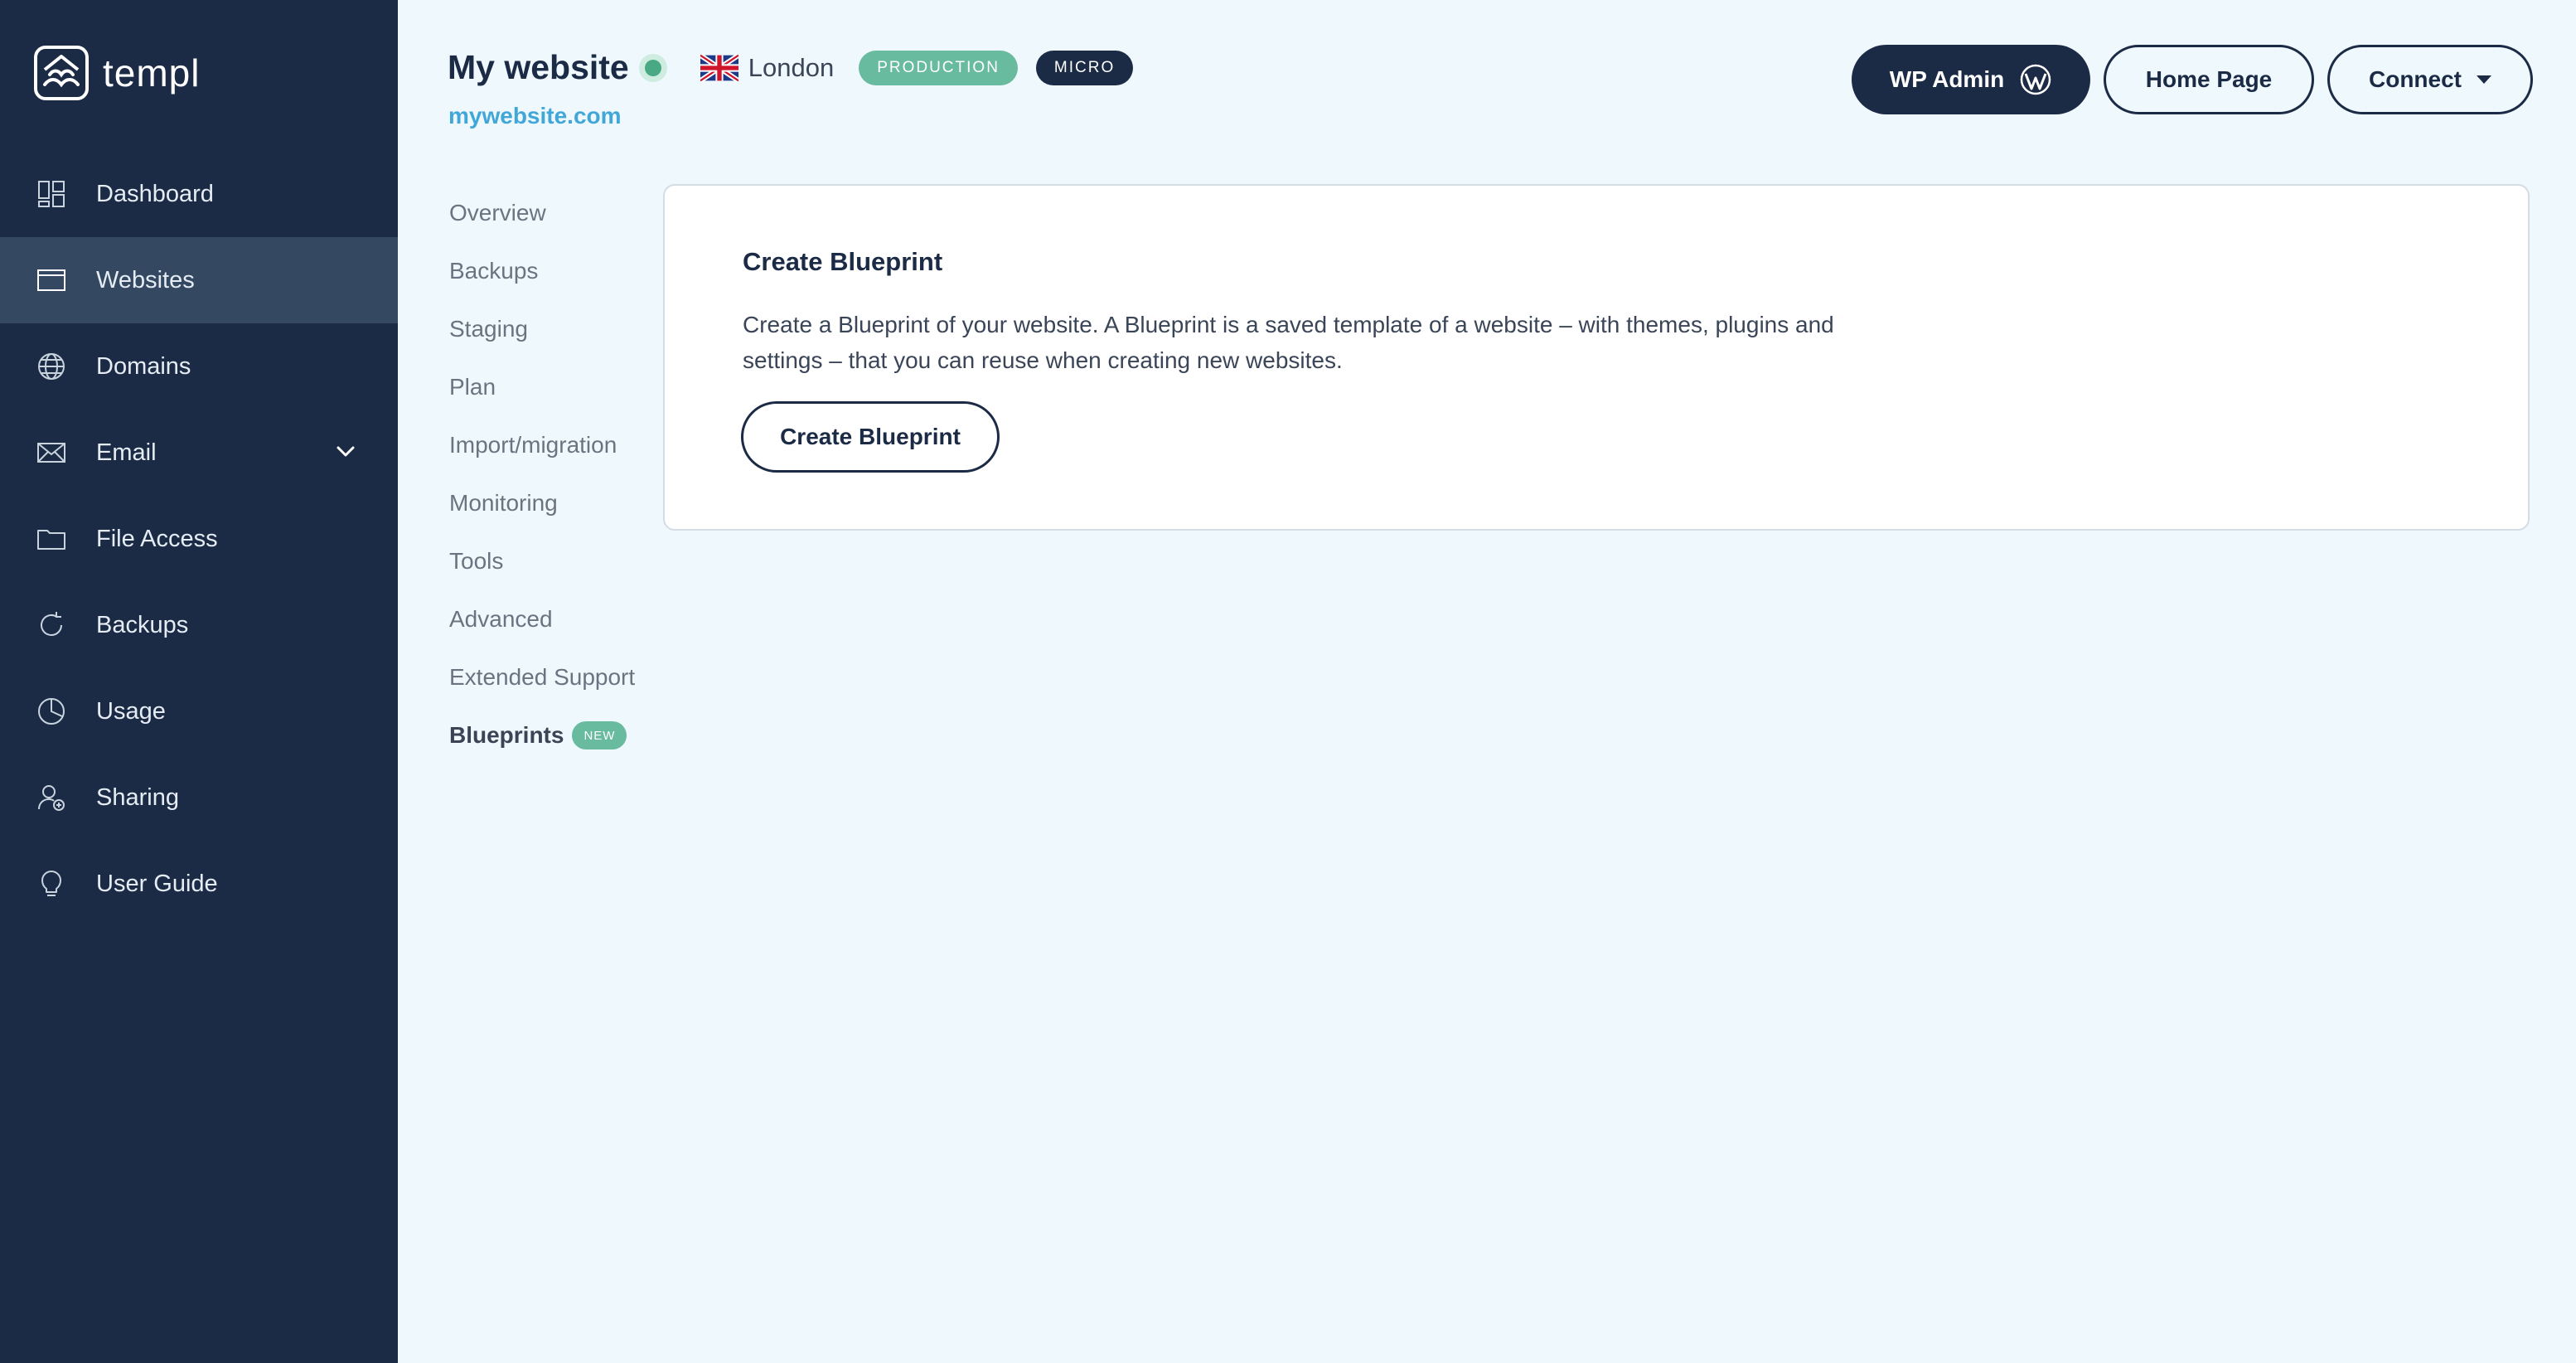 This screenshot has height=1363, width=2576. What do you see at coordinates (131, 711) in the screenshot?
I see `sidebar-item-label: Usage` at bounding box center [131, 711].